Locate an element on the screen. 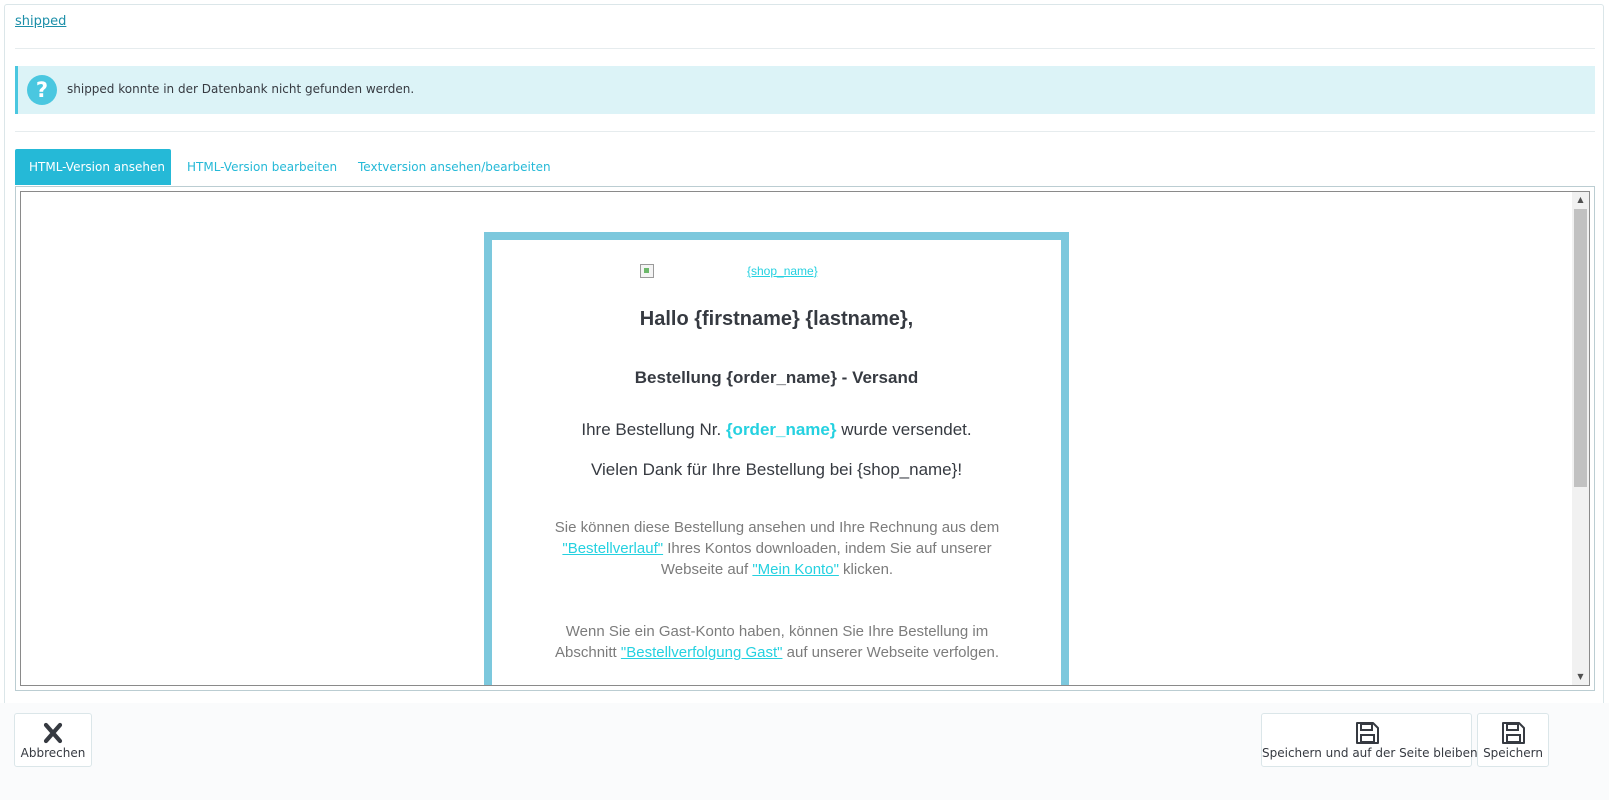 The image size is (1609, 800). scroll-thumb is located at coordinates (1580, 348).